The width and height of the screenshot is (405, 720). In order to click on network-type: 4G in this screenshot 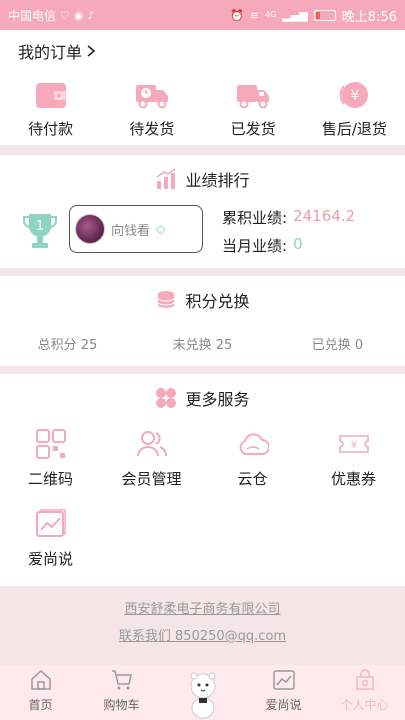, I will do `click(271, 14)`.